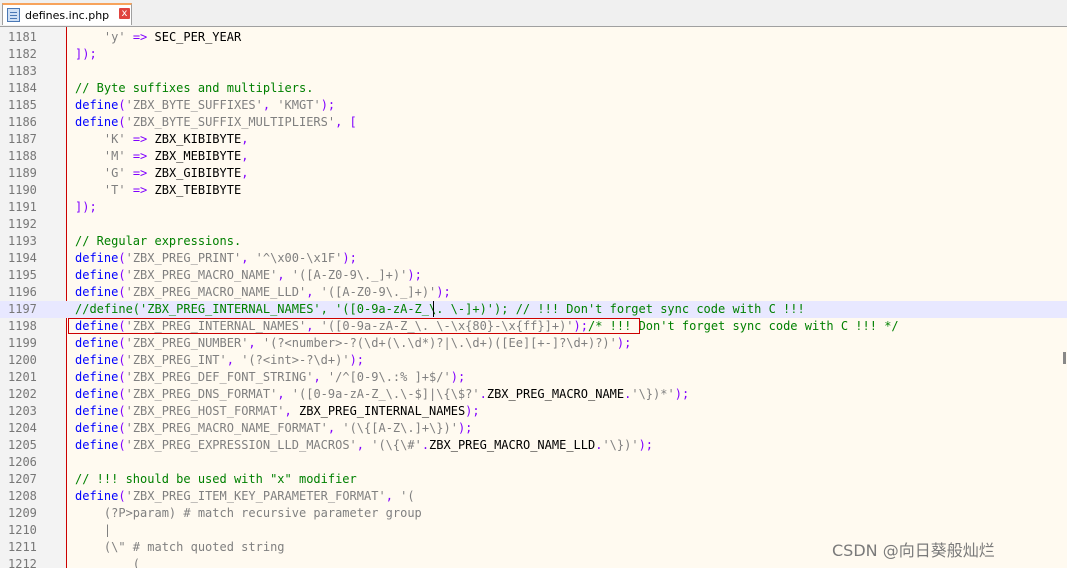 The height and width of the screenshot is (568, 1067). I want to click on code-line: 1181 'y' => SEC_PER_YEAR, so click(533, 37).